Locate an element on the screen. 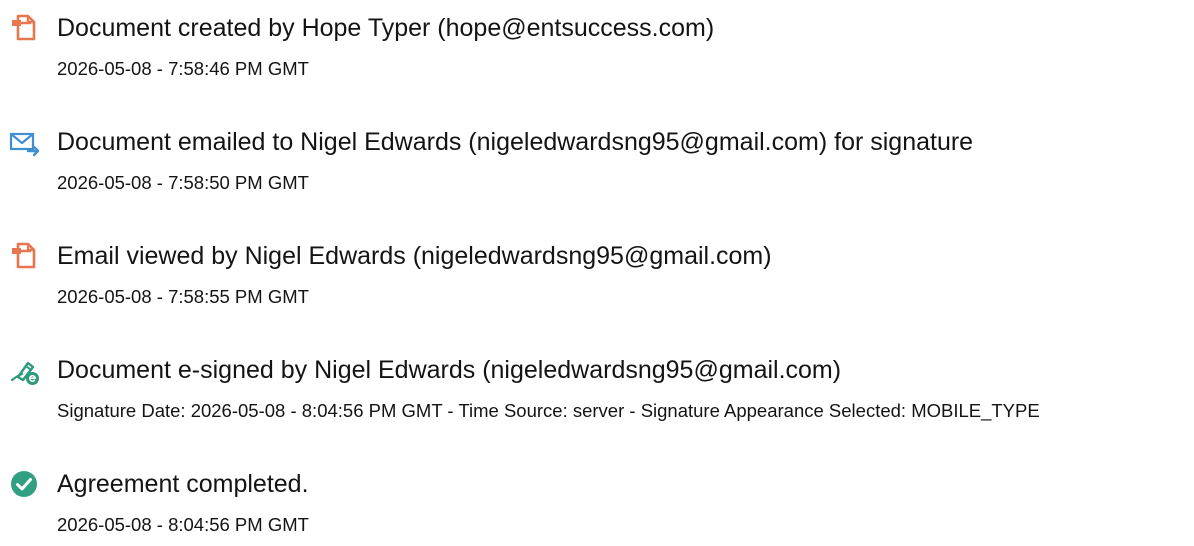 This screenshot has height=546, width=1194. check-circle-icon is located at coordinates (24, 484).